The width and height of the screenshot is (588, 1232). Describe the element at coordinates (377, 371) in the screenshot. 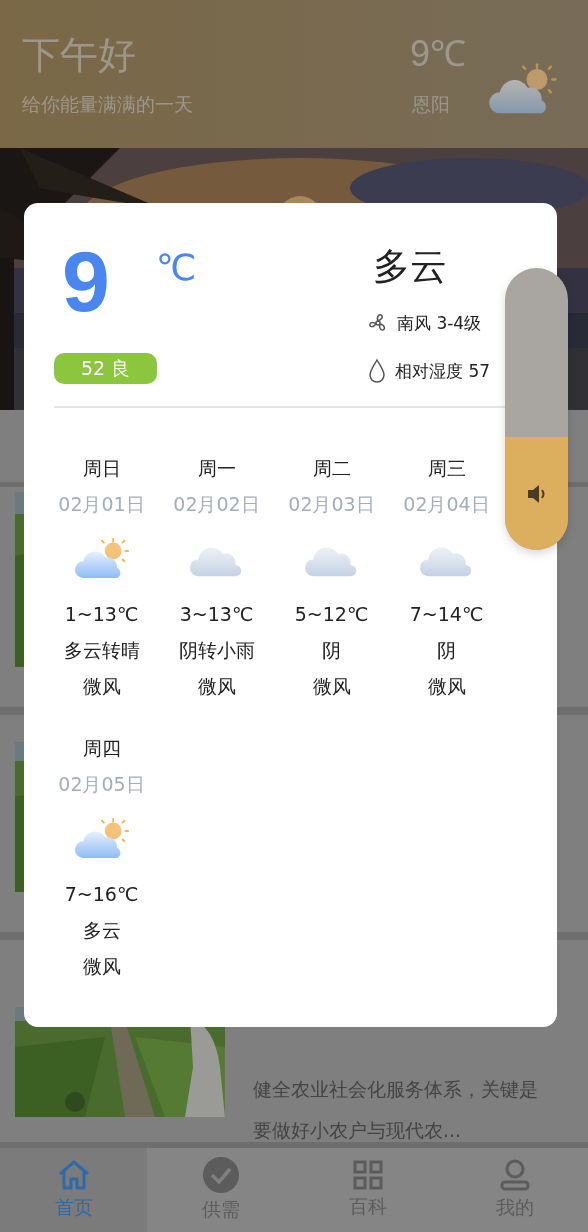

I see `water-drop-icon` at that location.